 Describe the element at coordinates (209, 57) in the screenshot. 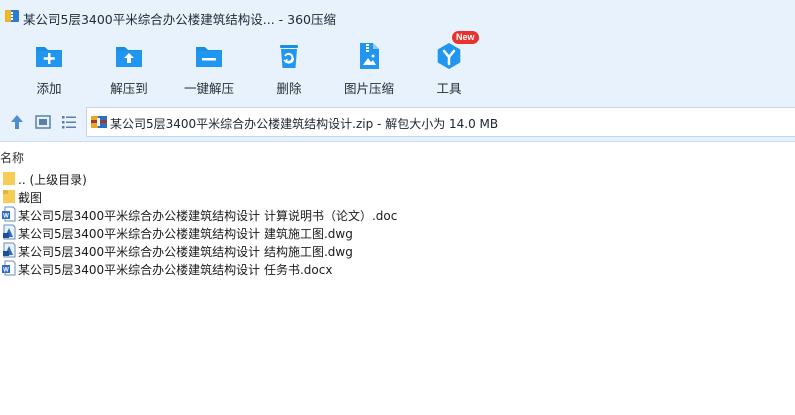

I see `one-click-extract-icon` at that location.